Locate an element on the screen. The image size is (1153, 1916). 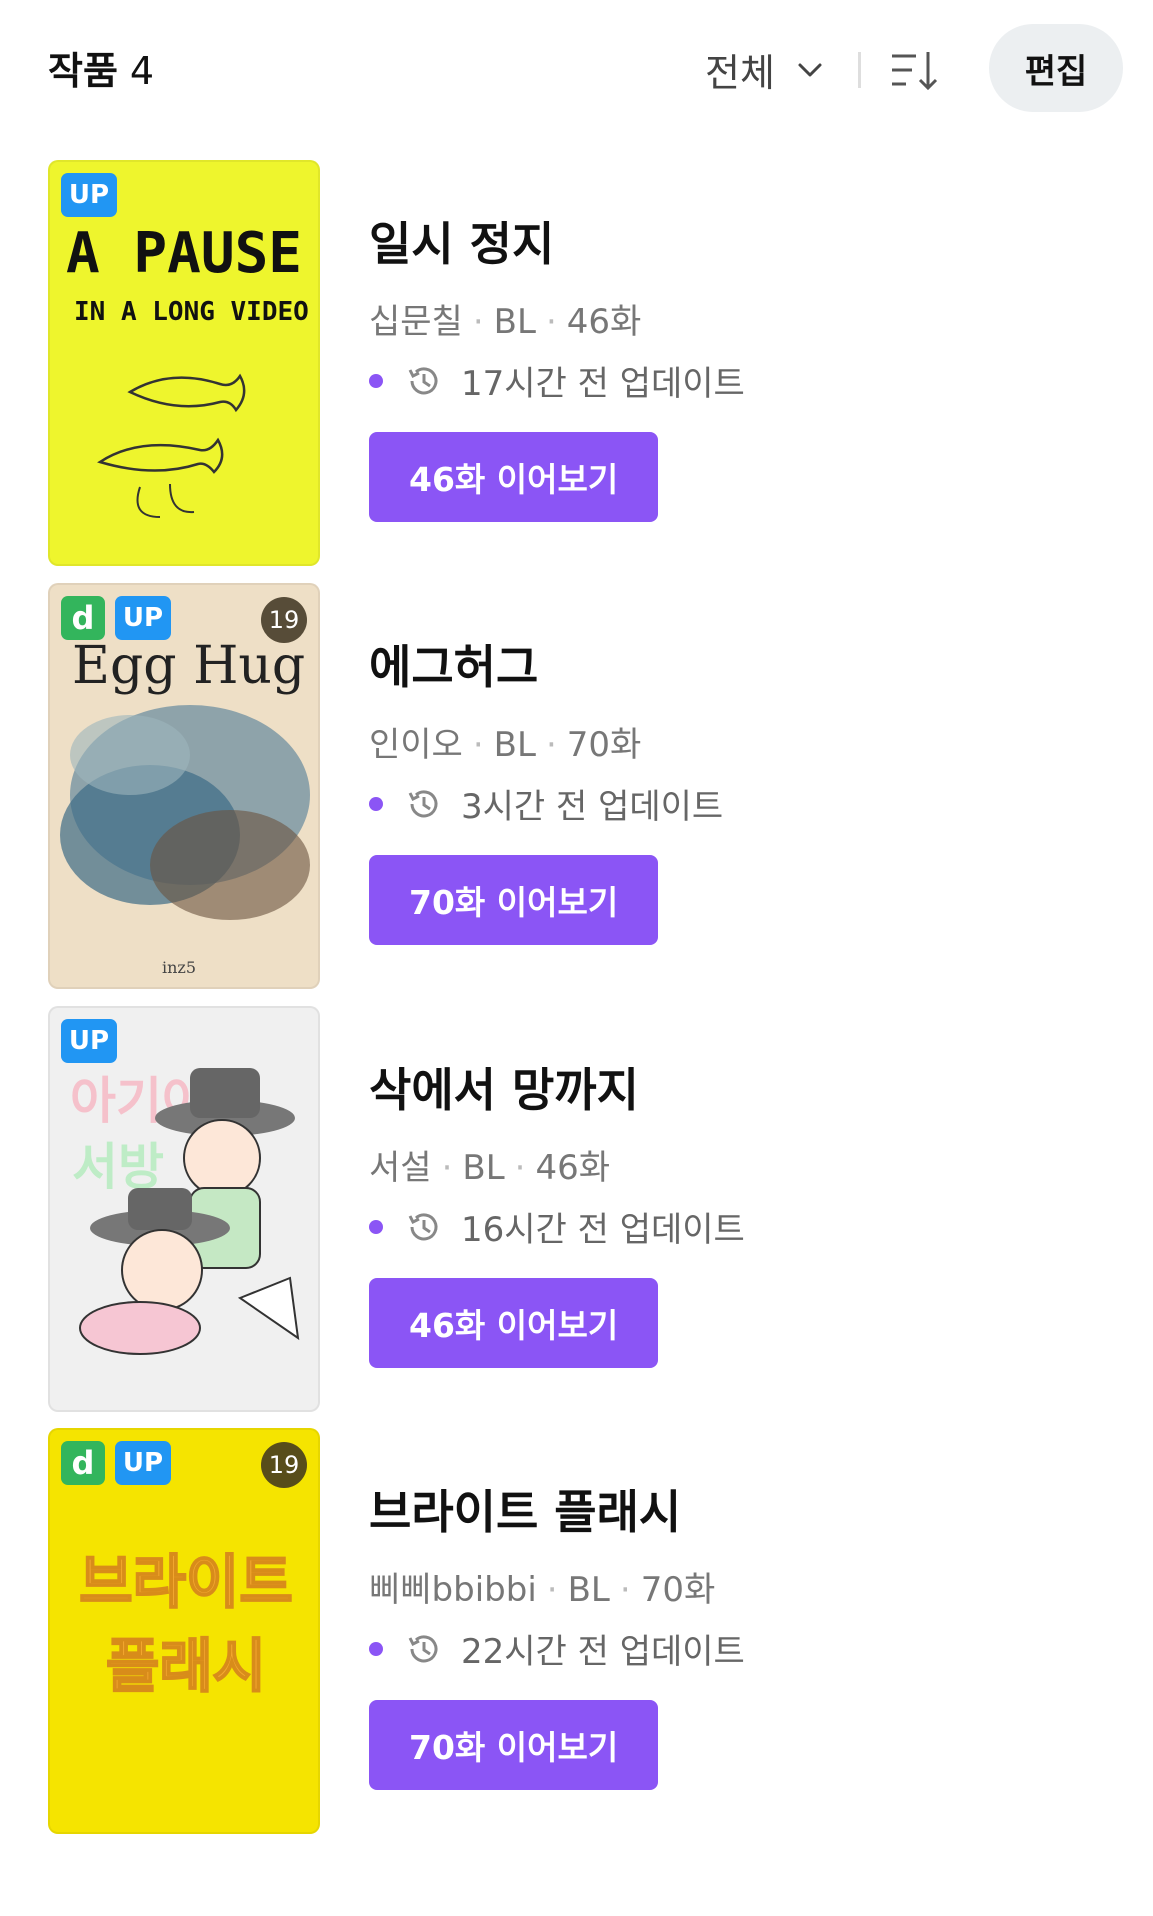
update-status: 3시간 전 업데이트 is located at coordinates (546, 803).